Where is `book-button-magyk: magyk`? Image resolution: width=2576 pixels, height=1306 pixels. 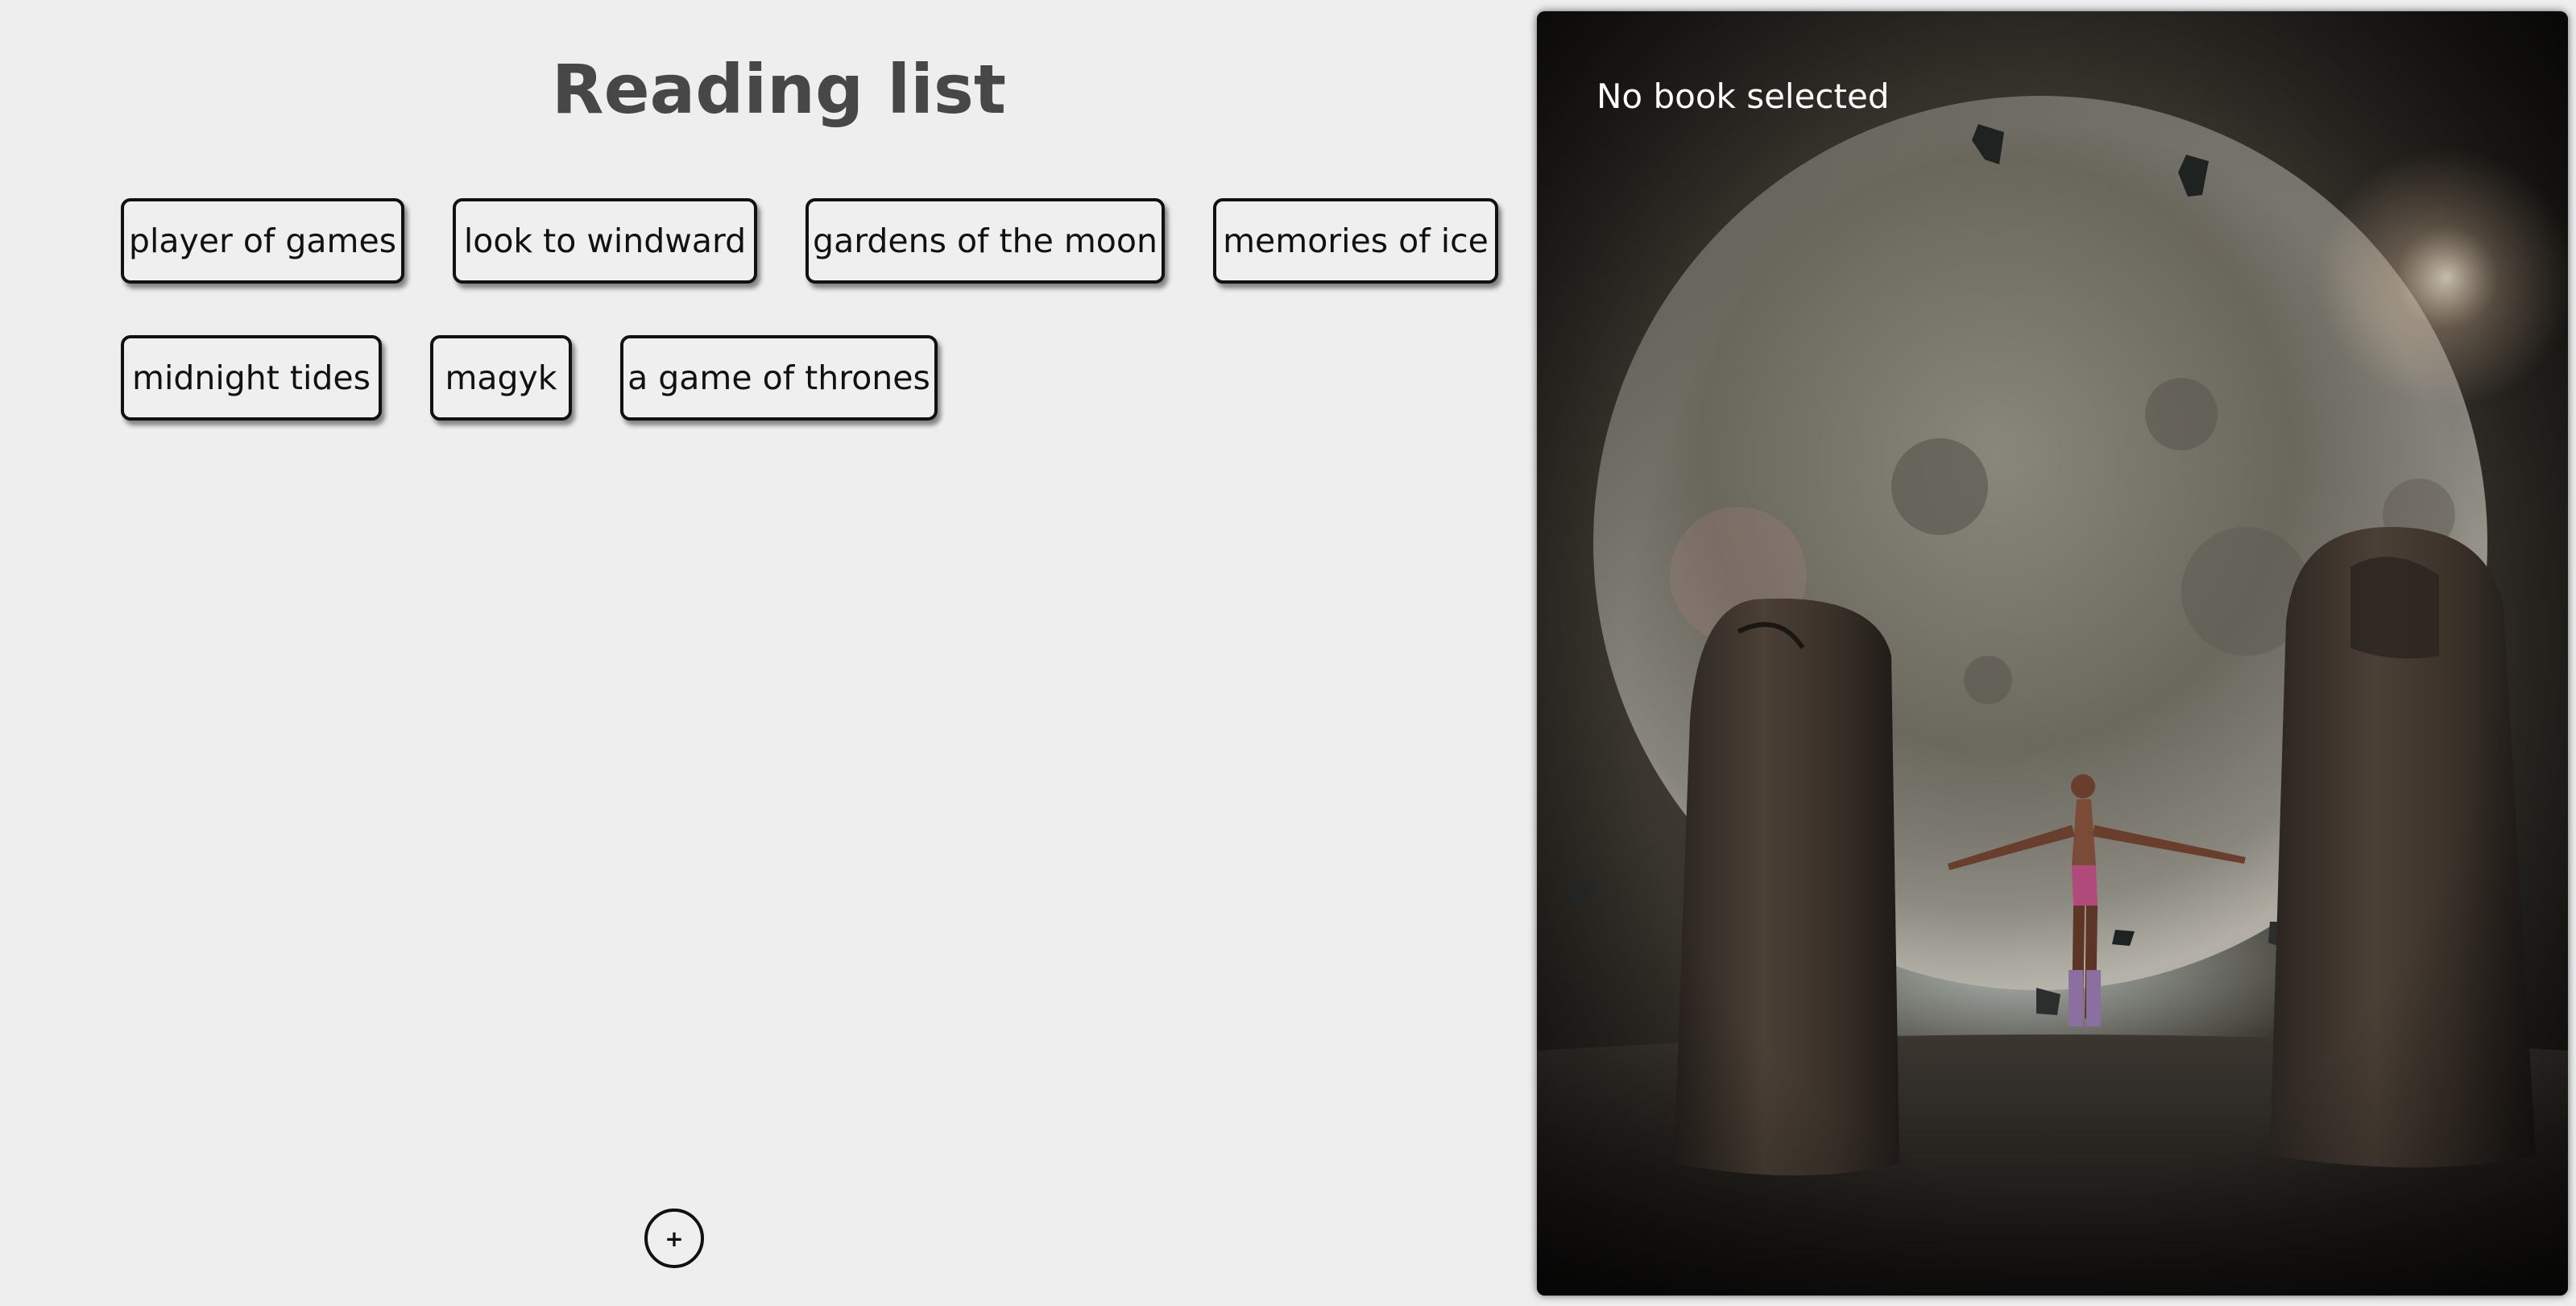
book-button-magyk: magyk is located at coordinates (501, 378).